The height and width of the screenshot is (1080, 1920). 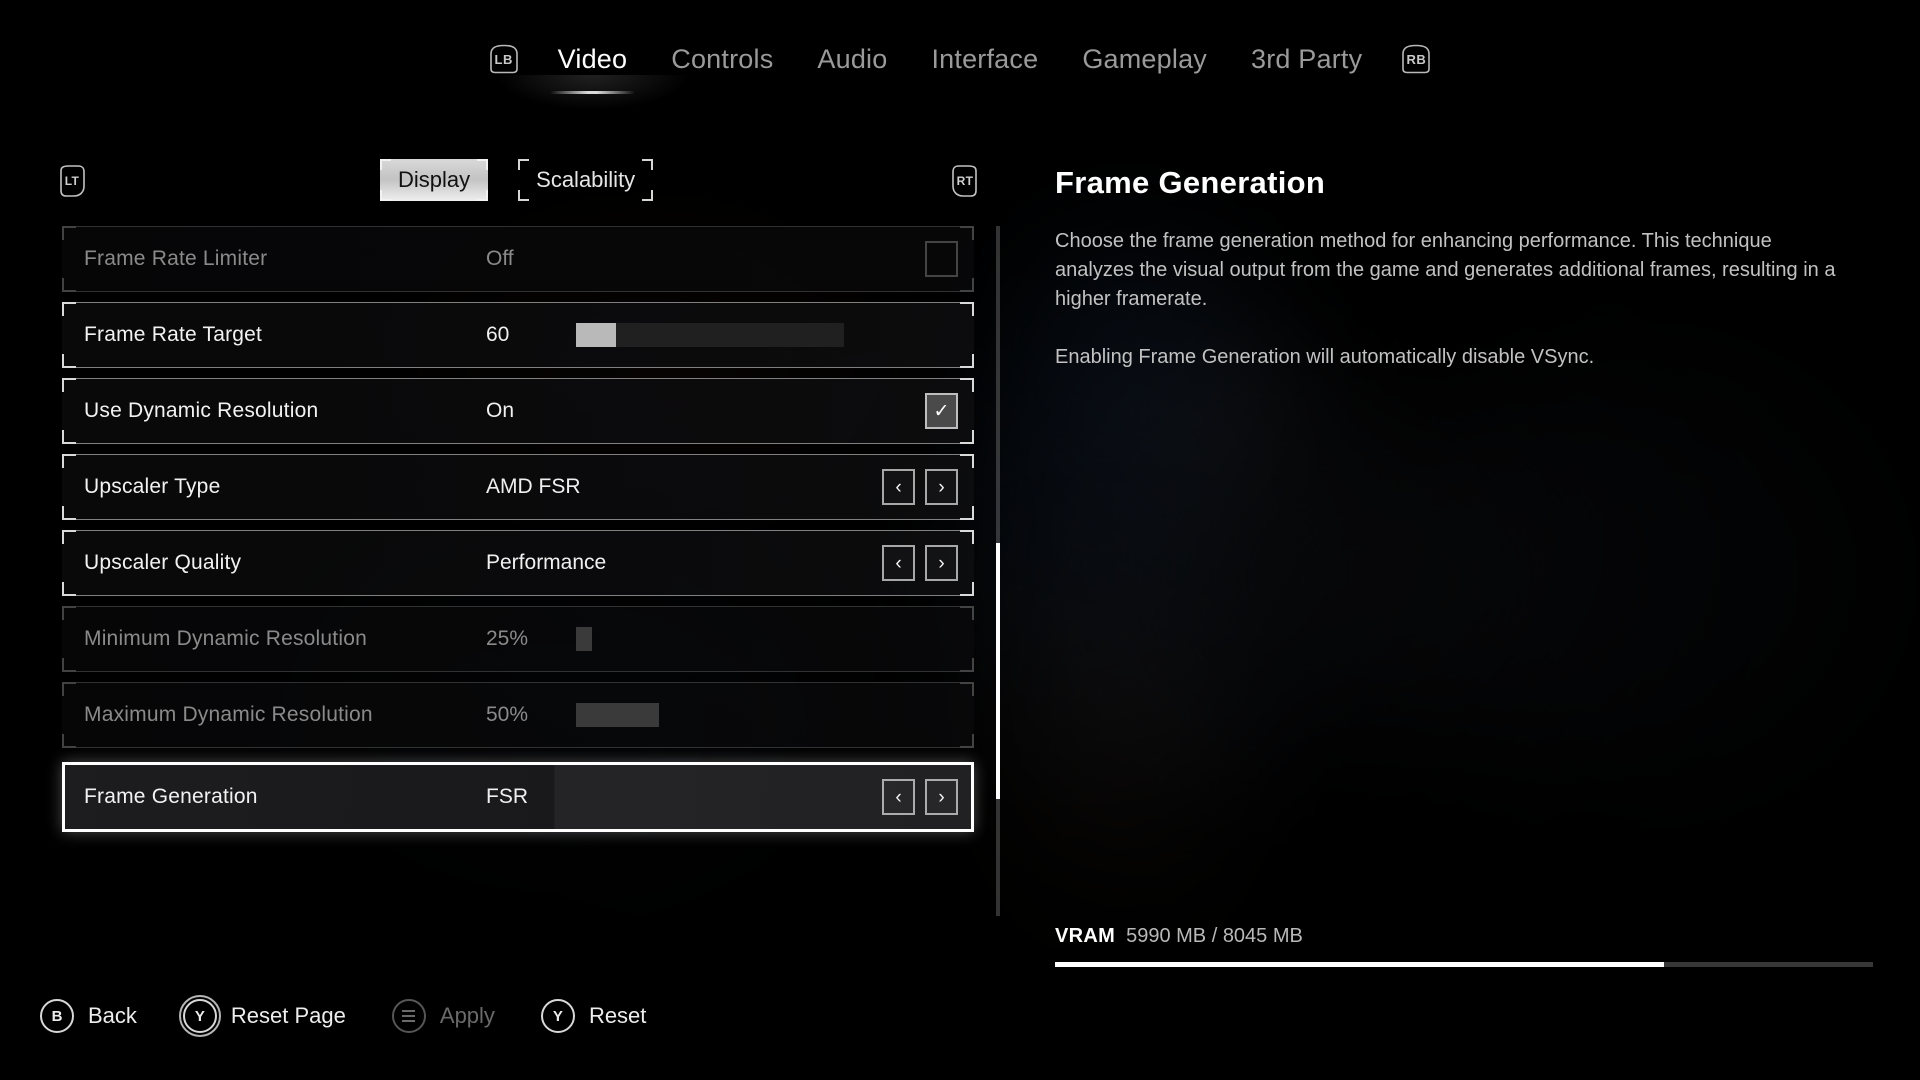 I want to click on setting-value: 50%, so click(x=507, y=714).